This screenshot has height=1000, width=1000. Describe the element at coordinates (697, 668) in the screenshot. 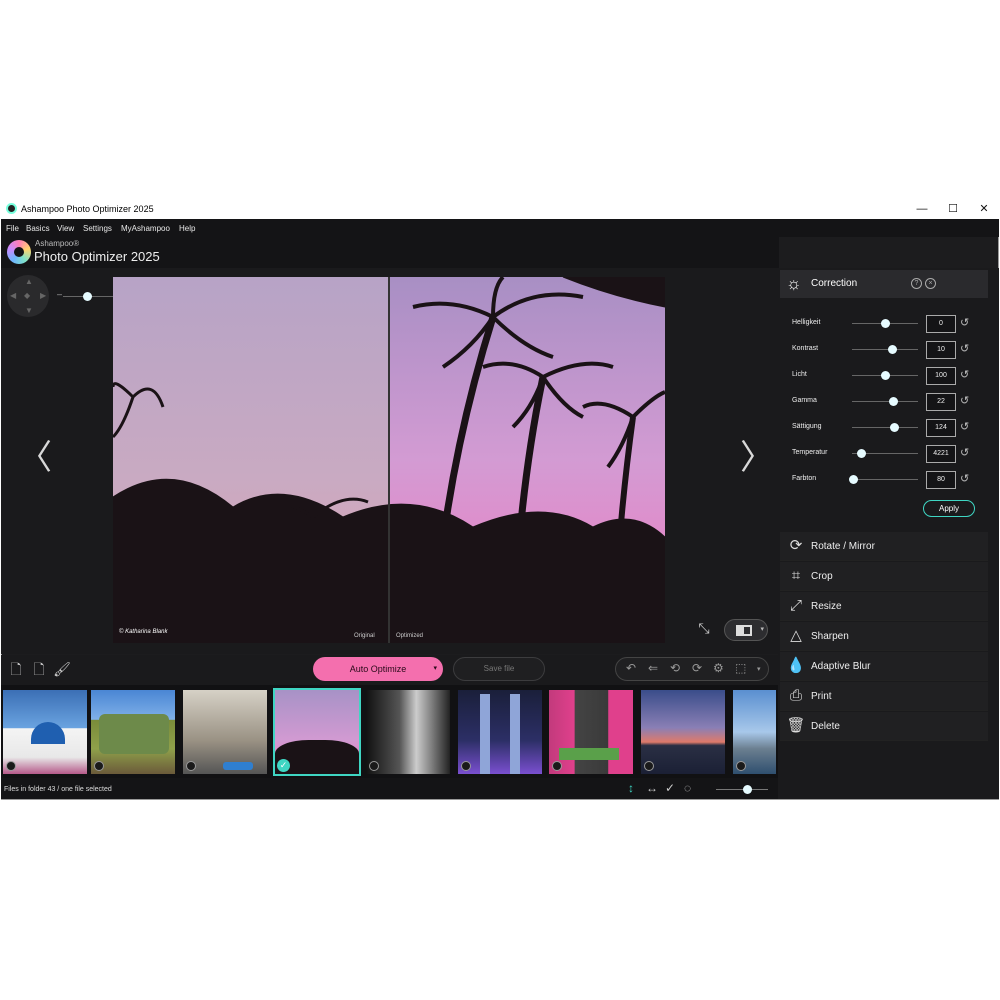

I see `rotate-right-90-icon: ⟳` at that location.